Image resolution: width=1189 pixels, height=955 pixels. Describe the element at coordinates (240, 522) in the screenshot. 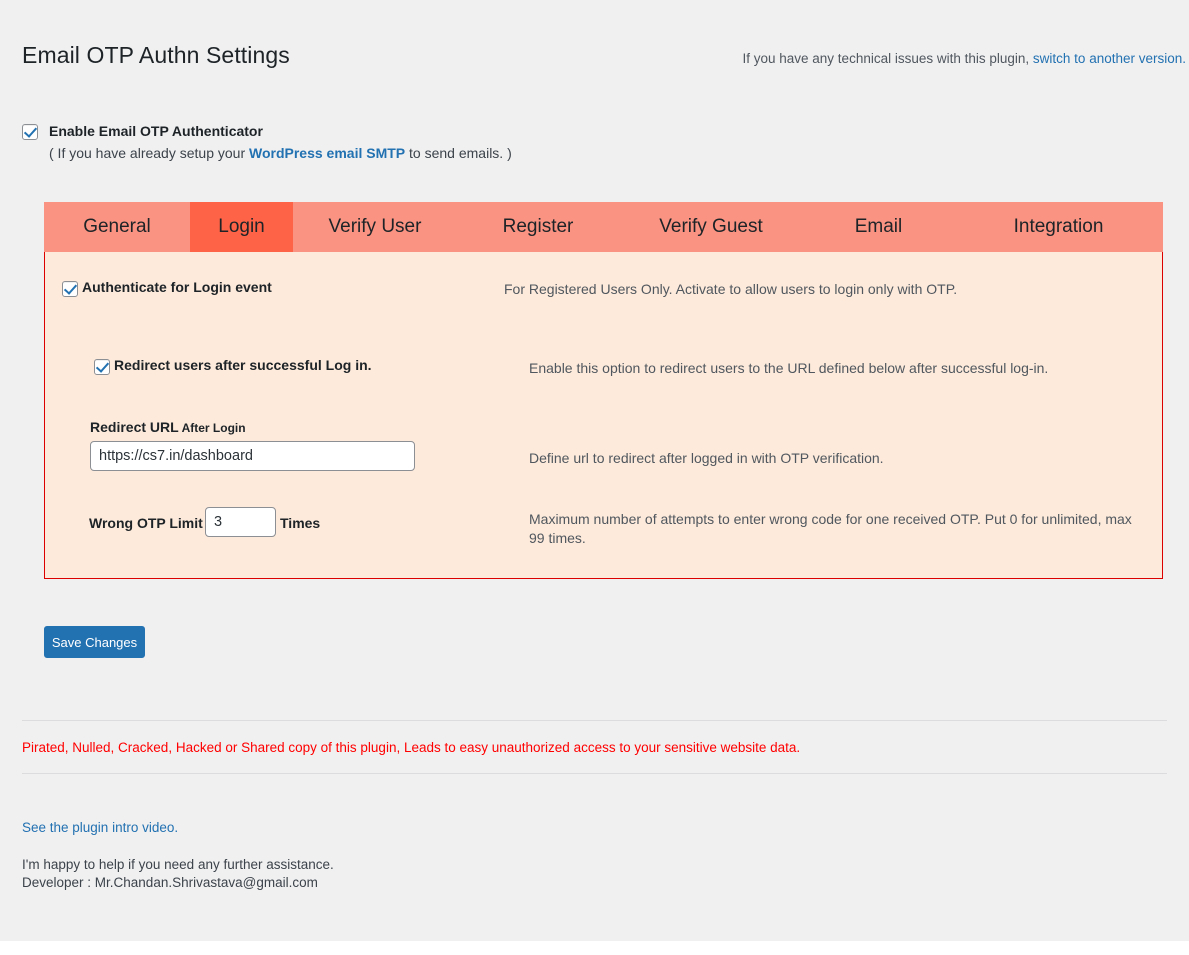

I see `wrong-otp-limit-input` at that location.